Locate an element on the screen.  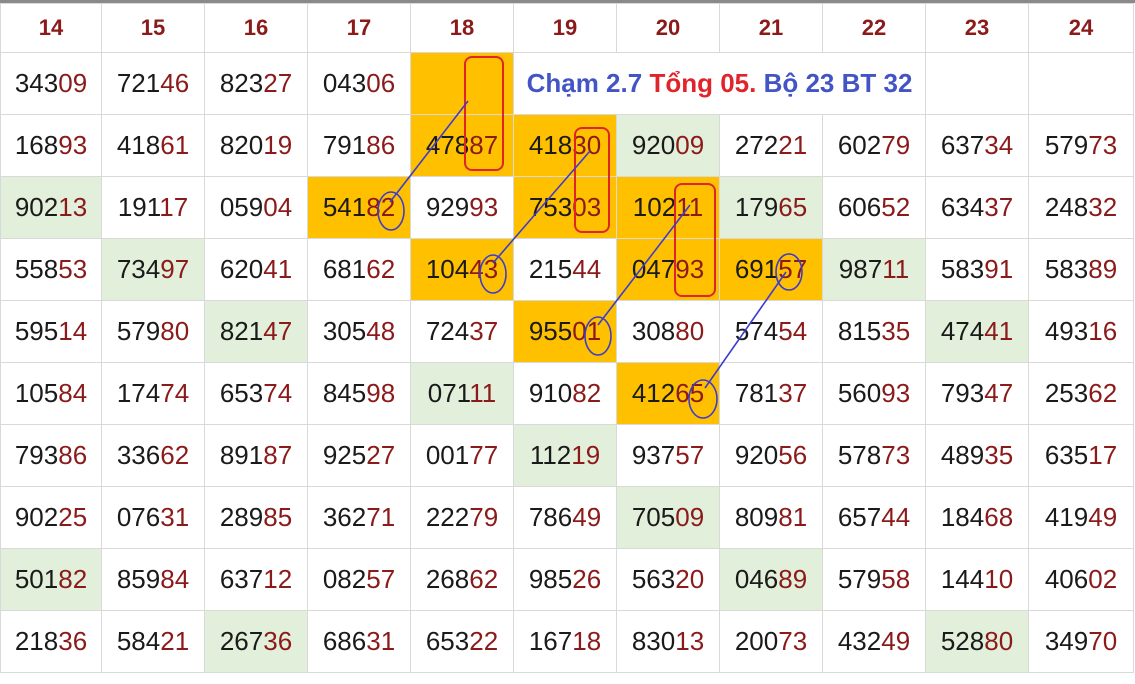
number-cell: 57980 is located at coordinates (153, 331).